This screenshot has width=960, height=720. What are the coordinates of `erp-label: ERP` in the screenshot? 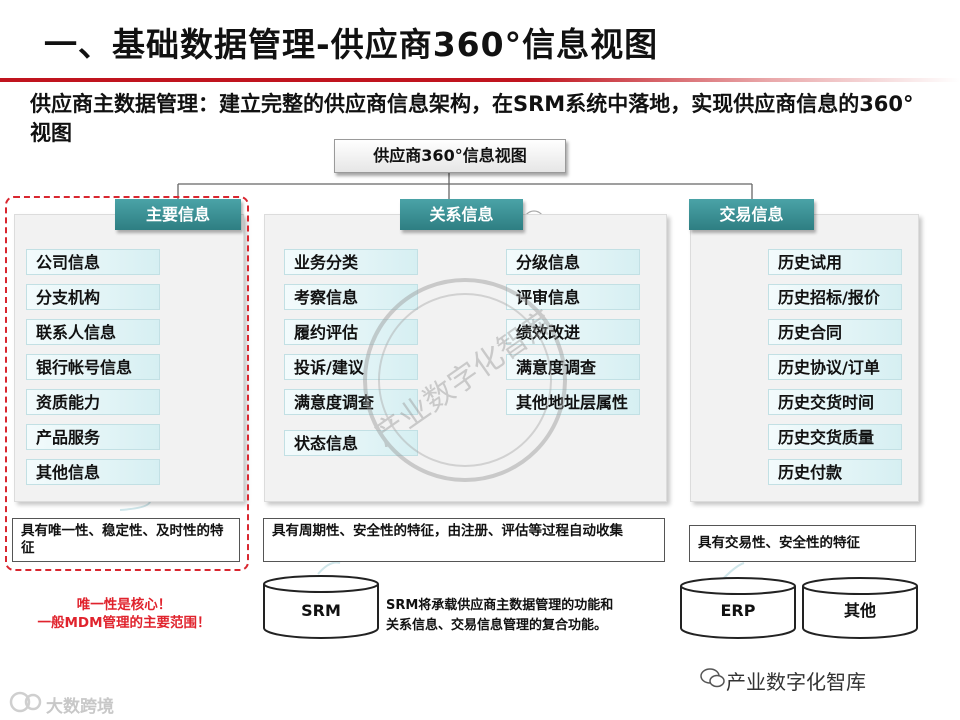 It's located at (738, 610).